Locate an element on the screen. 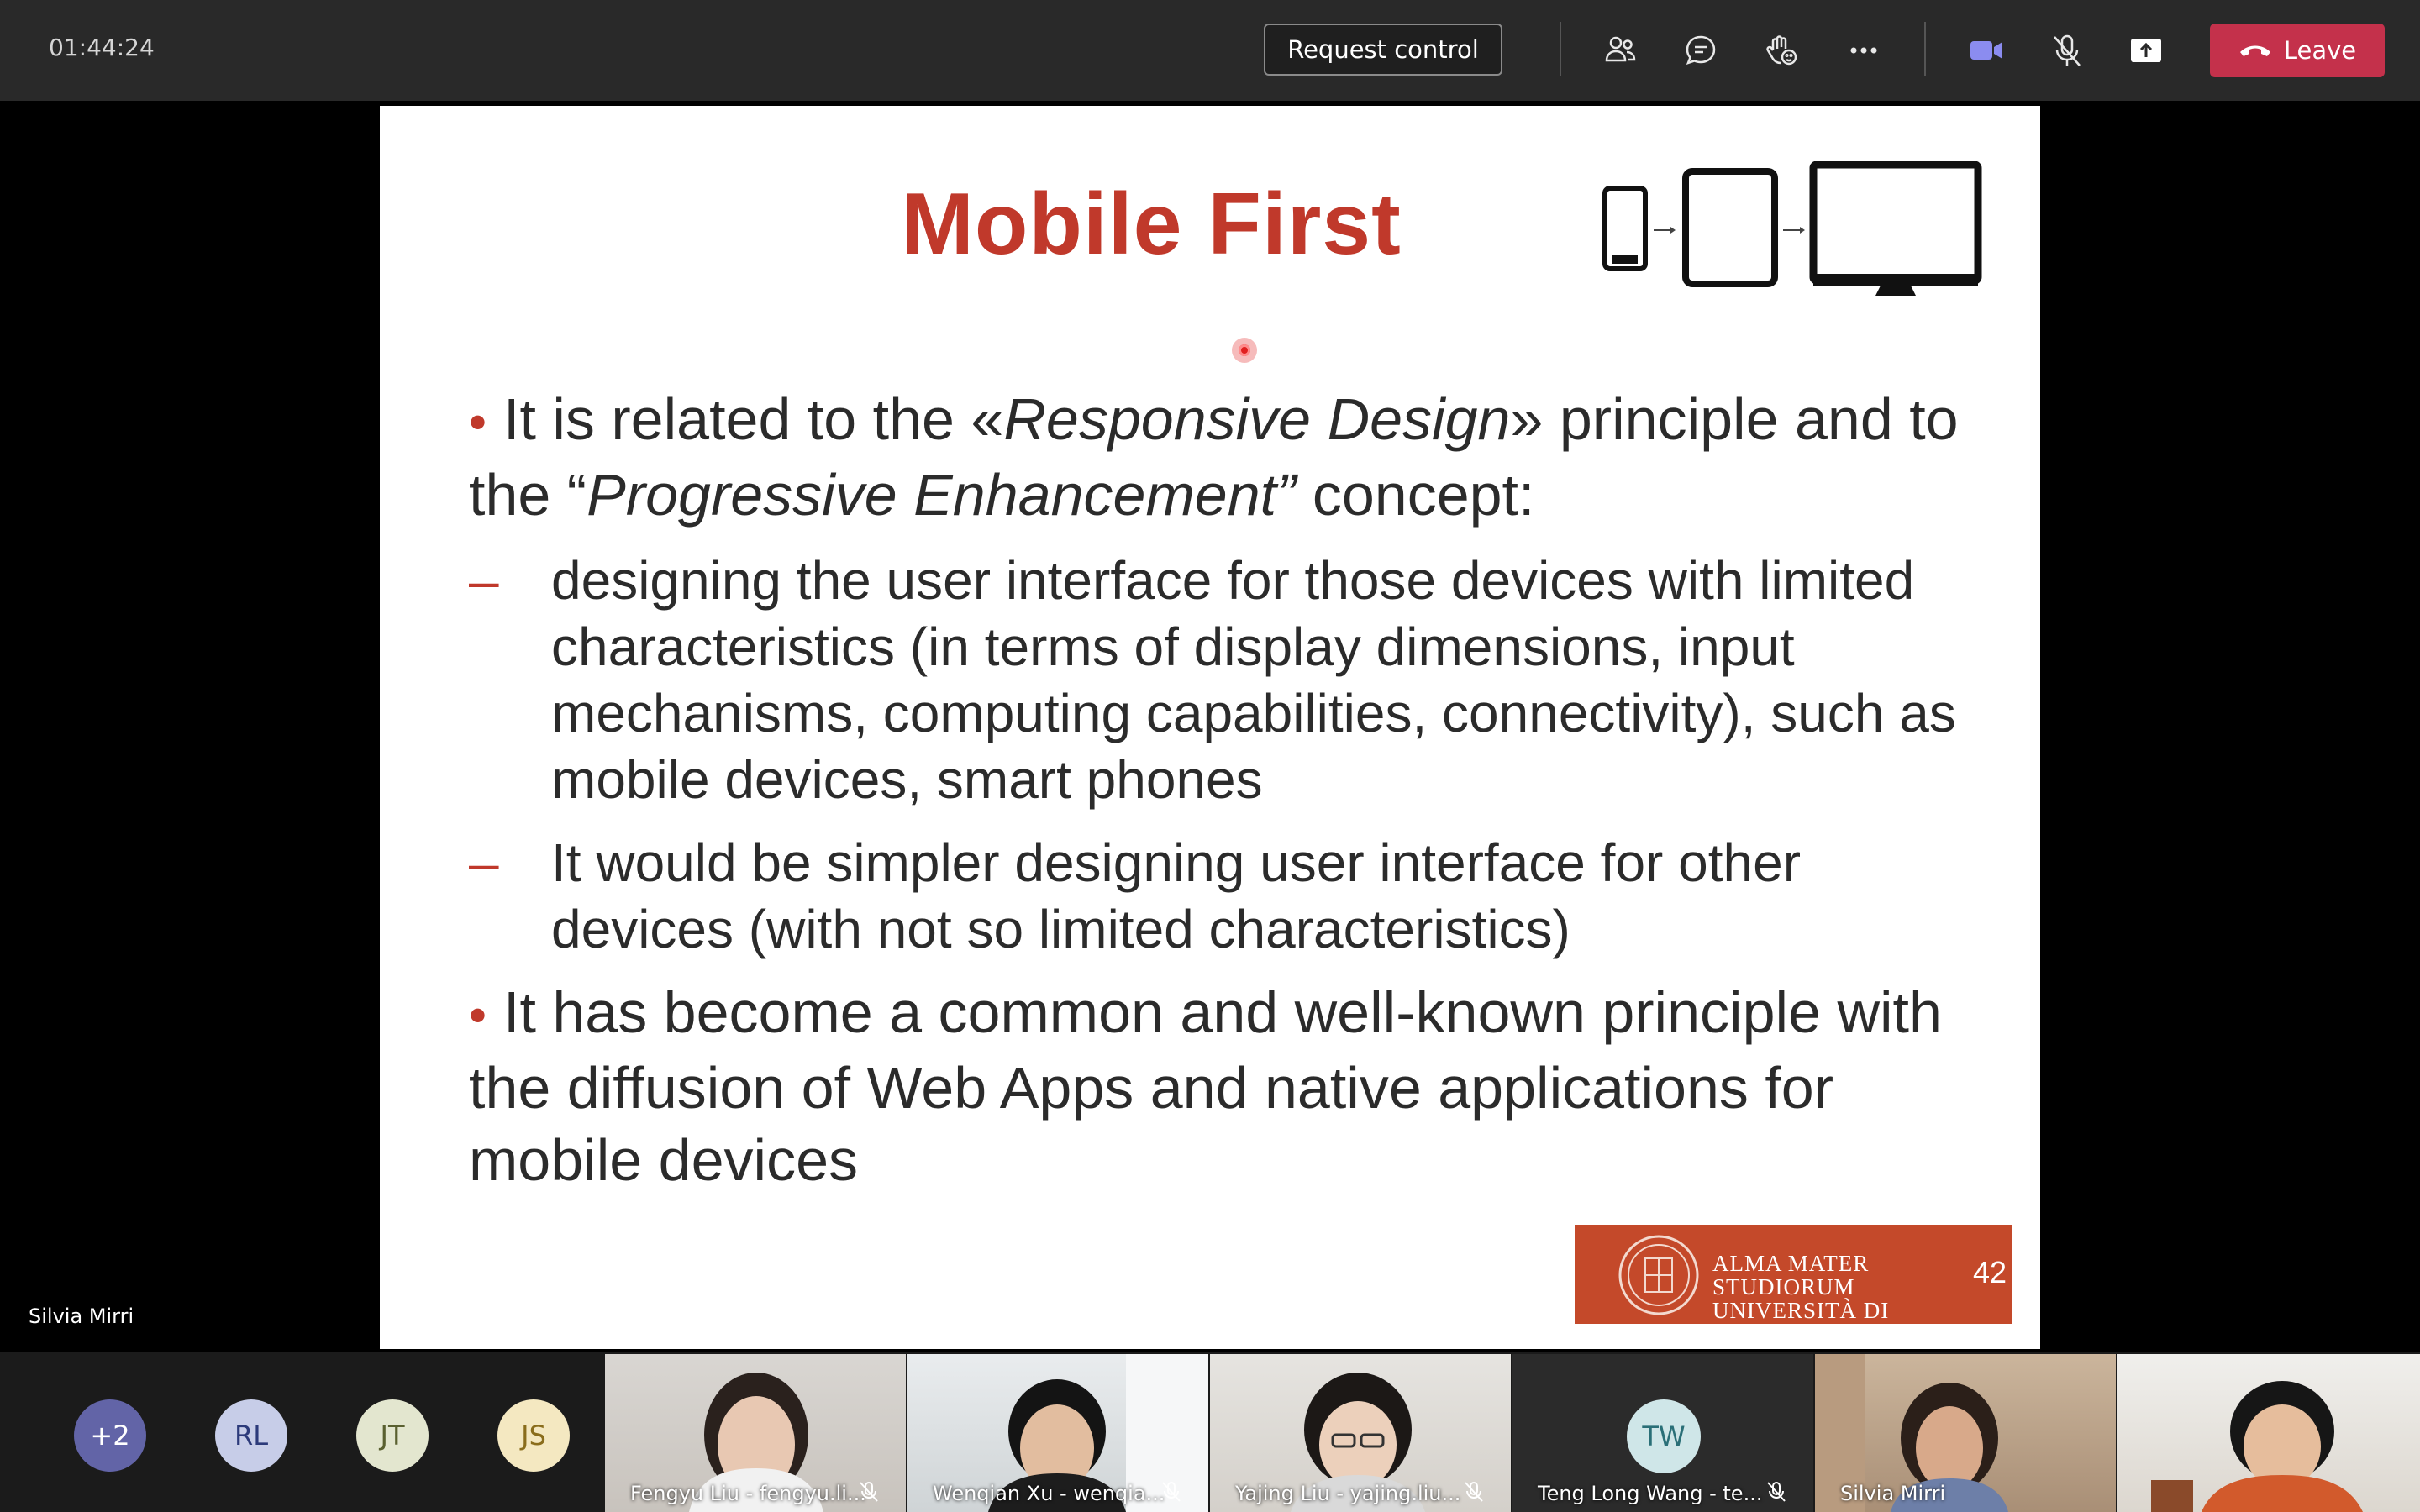  meeting-toolbar: 01:44:24 Request control Leave is located at coordinates (1210, 50).